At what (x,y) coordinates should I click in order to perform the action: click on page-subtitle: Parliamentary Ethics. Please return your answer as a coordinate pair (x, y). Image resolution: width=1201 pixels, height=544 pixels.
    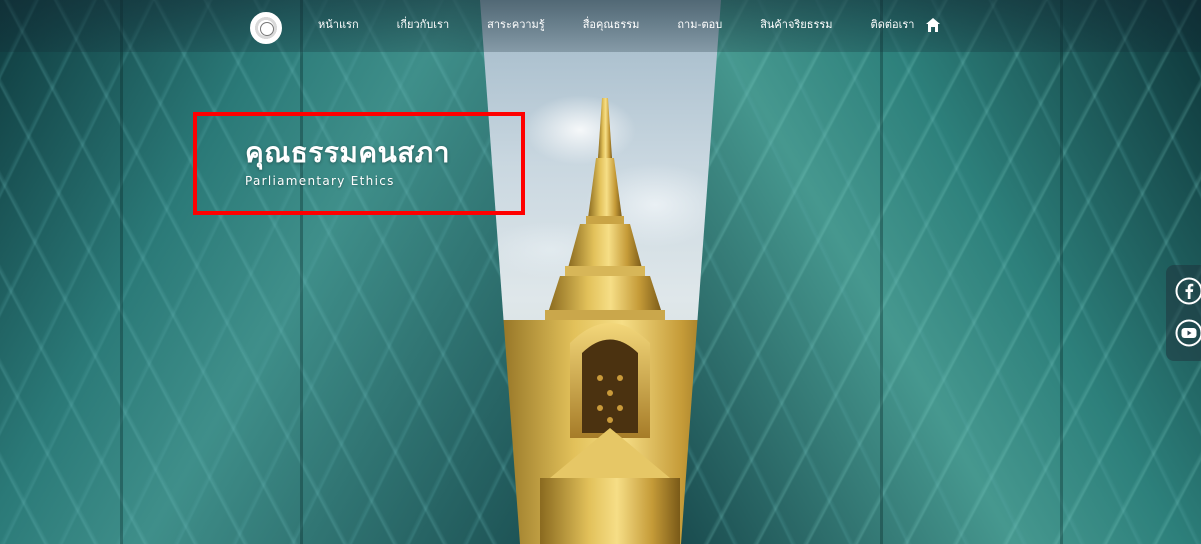
    Looking at the image, I should click on (320, 181).